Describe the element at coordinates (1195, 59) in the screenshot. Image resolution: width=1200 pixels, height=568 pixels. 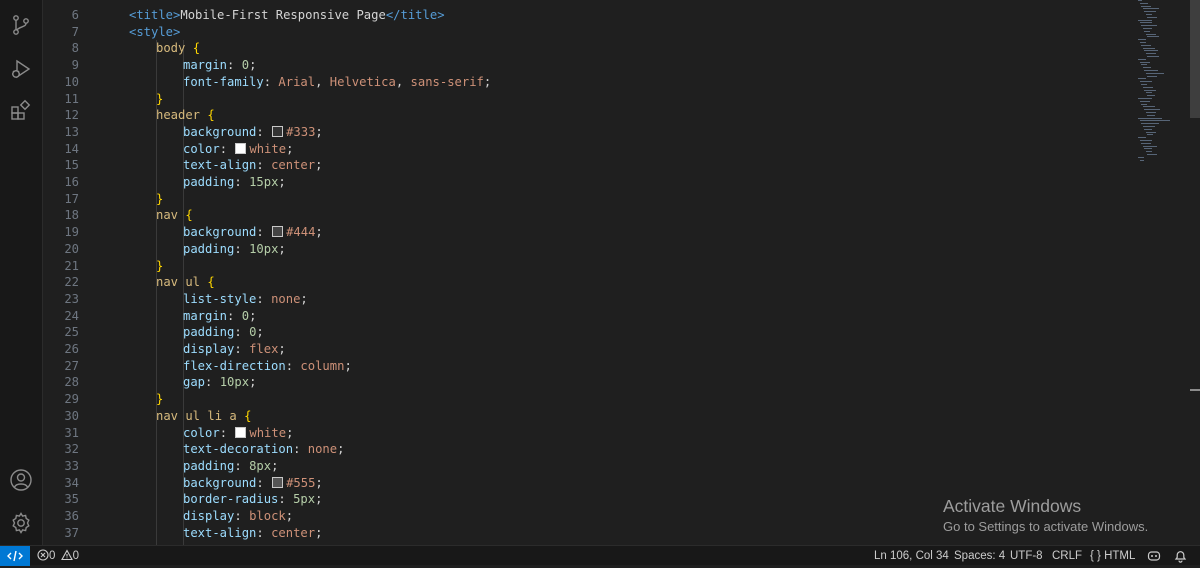
I see `scrollbar-thumb` at that location.